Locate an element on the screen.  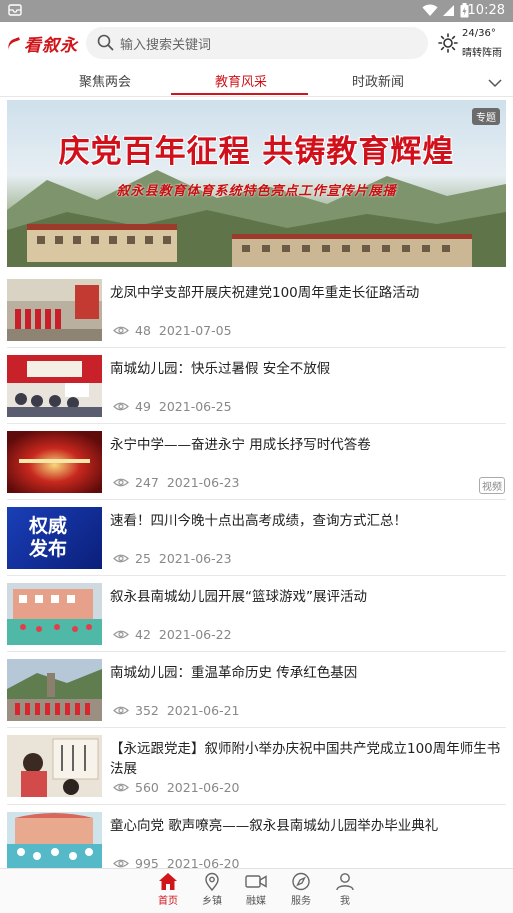
article-date: 2021-06-22 is located at coordinates (195, 634).